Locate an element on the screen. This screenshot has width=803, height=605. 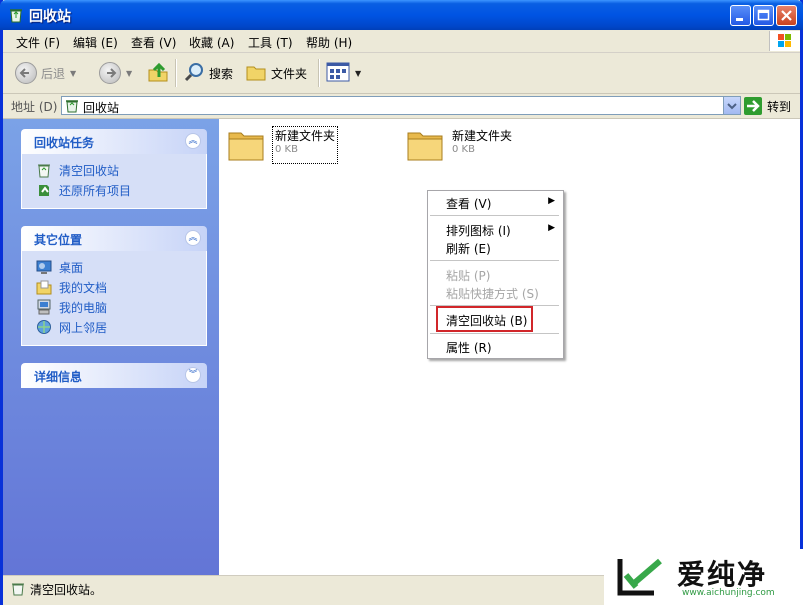
address-label: 地址 (D) is located at coordinates (34, 107).